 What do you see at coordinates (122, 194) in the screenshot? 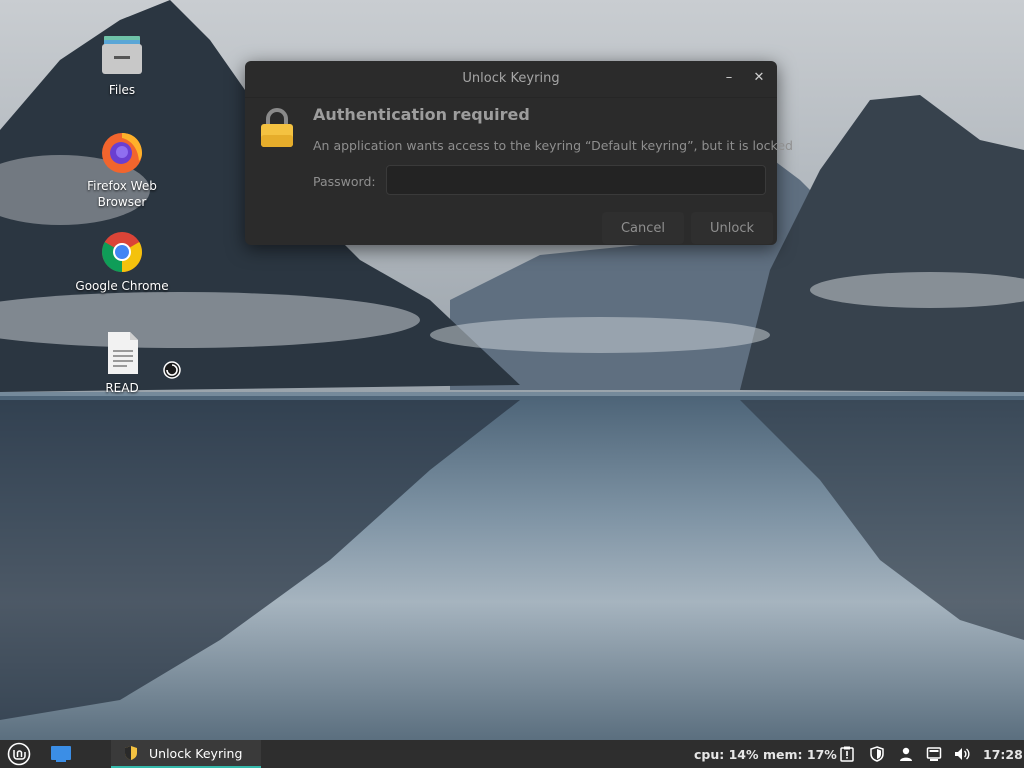
I see `desktop-icon-label: Firefox Web Browser` at bounding box center [122, 194].